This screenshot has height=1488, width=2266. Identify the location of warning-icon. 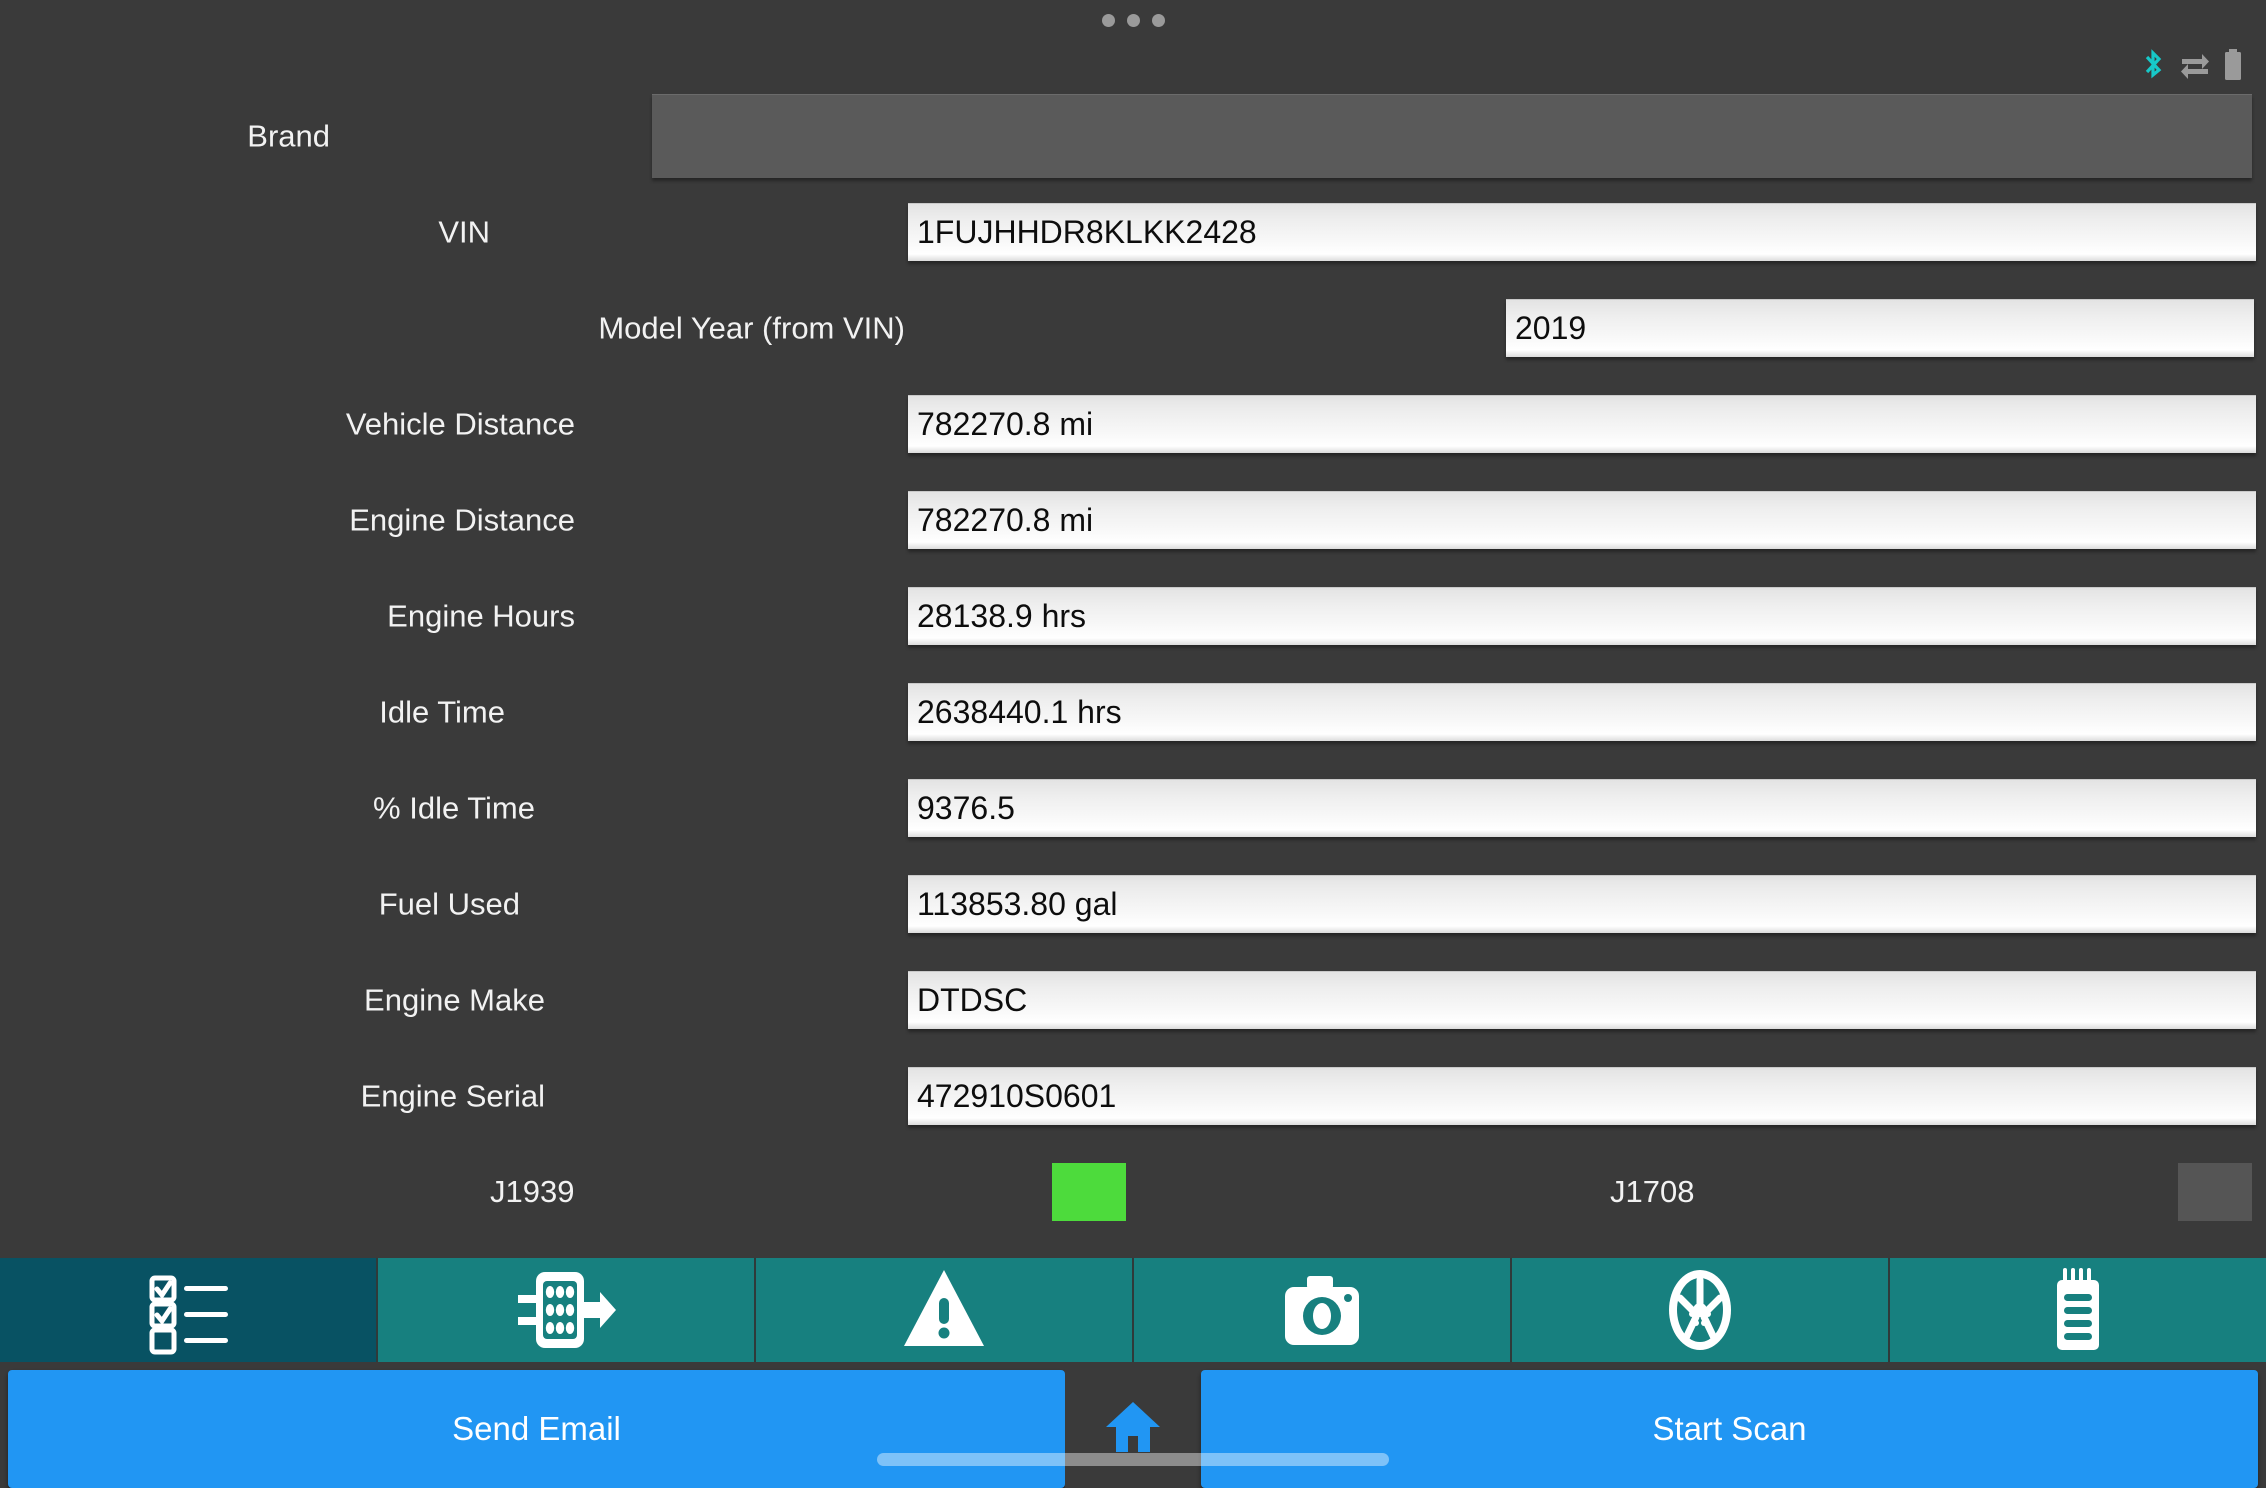
(944, 1310).